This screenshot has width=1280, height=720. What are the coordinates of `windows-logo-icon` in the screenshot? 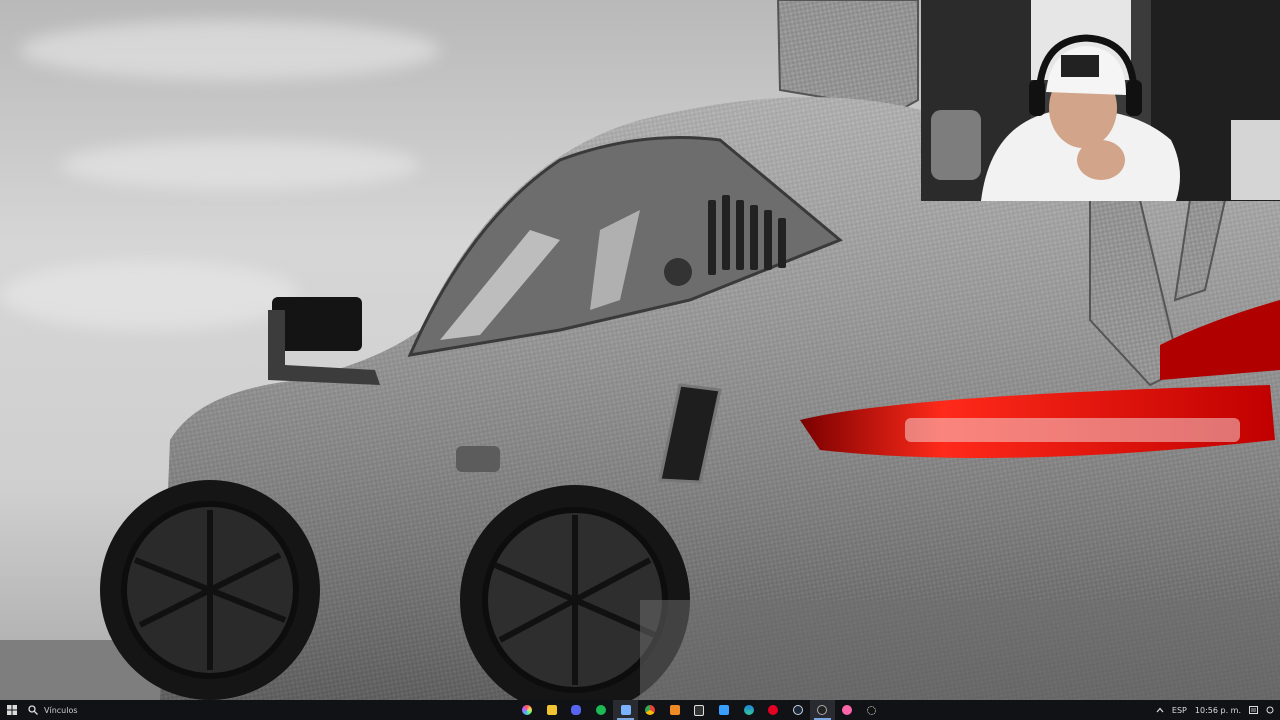 It's located at (12, 710).